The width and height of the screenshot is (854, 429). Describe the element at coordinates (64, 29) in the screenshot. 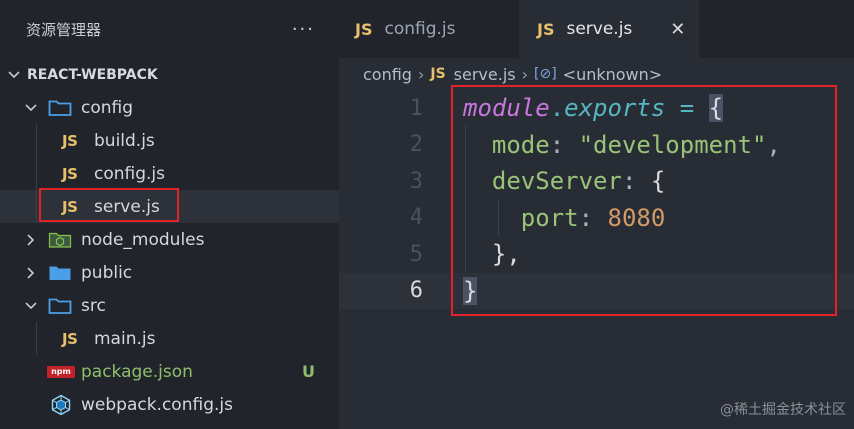

I see `explorer-title: 资源管理器` at that location.